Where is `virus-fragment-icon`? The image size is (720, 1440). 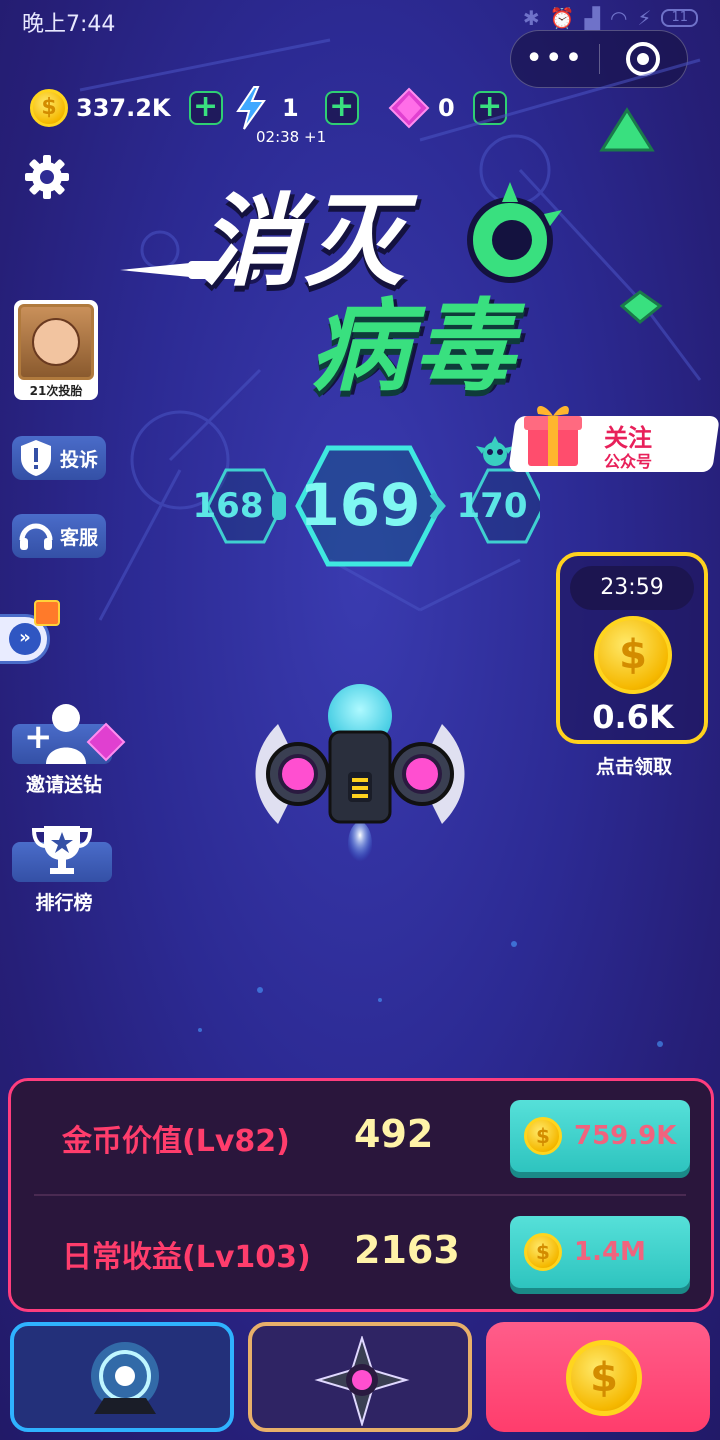
virus-fragment-icon is located at coordinates (627, 129).